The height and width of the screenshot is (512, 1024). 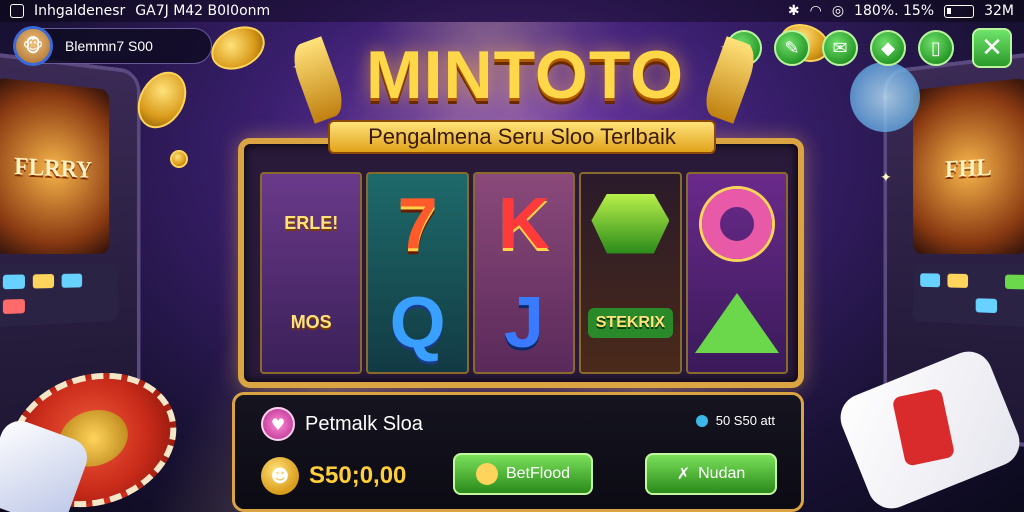 What do you see at coordinates (417, 223) in the screenshot?
I see `reel-symbol: 7` at bounding box center [417, 223].